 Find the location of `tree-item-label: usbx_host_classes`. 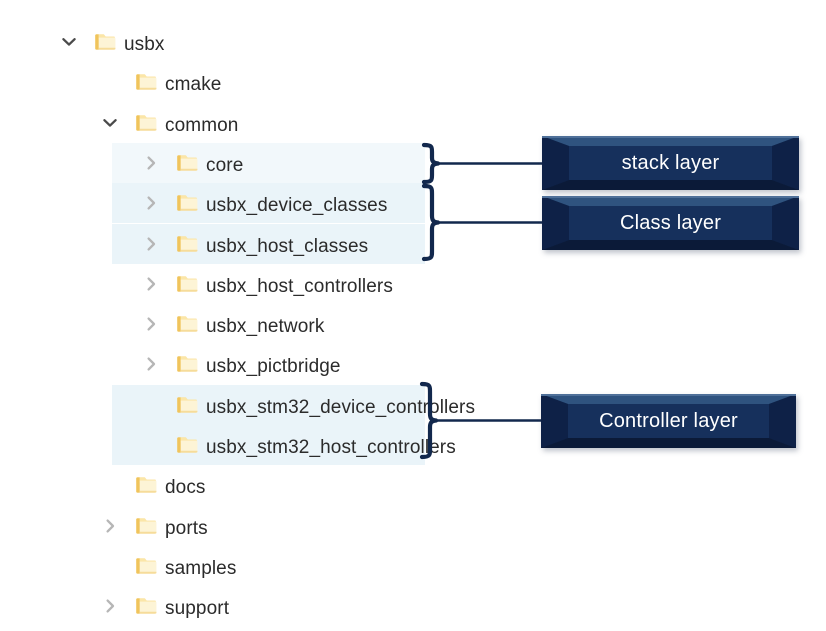

tree-item-label: usbx_host_classes is located at coordinates (287, 246).